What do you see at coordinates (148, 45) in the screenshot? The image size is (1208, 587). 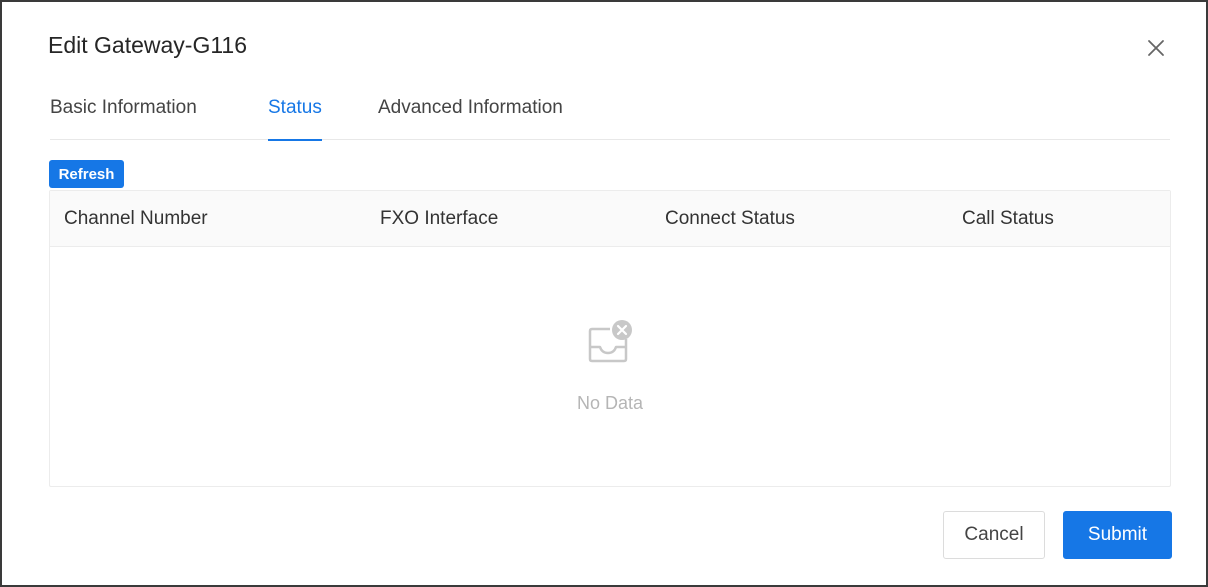 I see `dialog-title: Edit Gateway-G116` at bounding box center [148, 45].